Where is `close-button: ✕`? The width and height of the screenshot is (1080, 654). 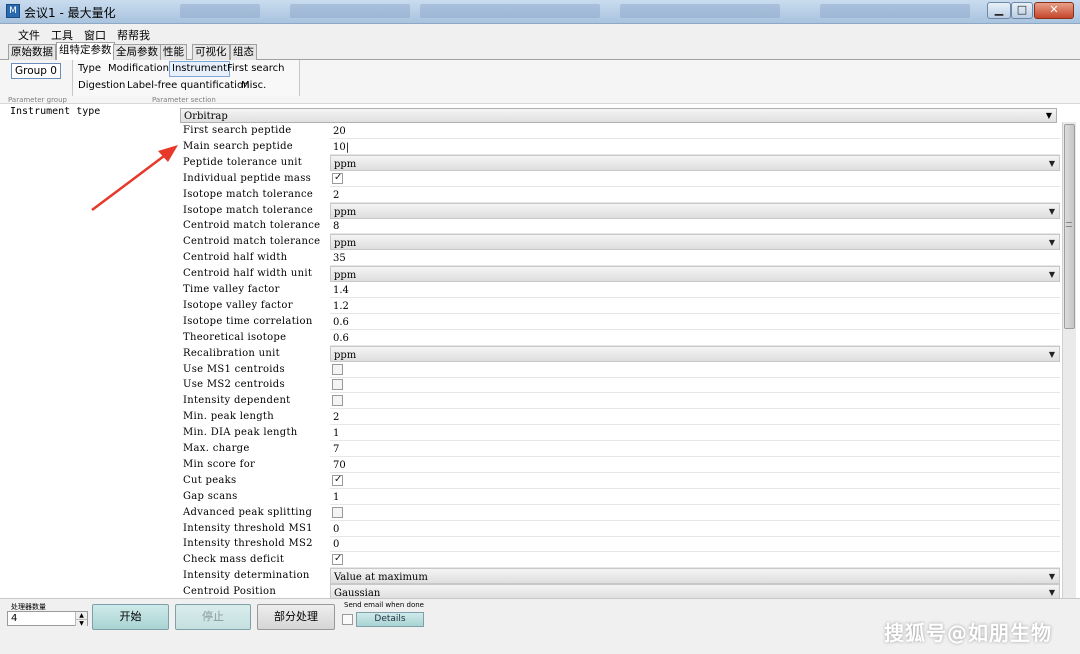 close-button: ✕ is located at coordinates (1054, 10).